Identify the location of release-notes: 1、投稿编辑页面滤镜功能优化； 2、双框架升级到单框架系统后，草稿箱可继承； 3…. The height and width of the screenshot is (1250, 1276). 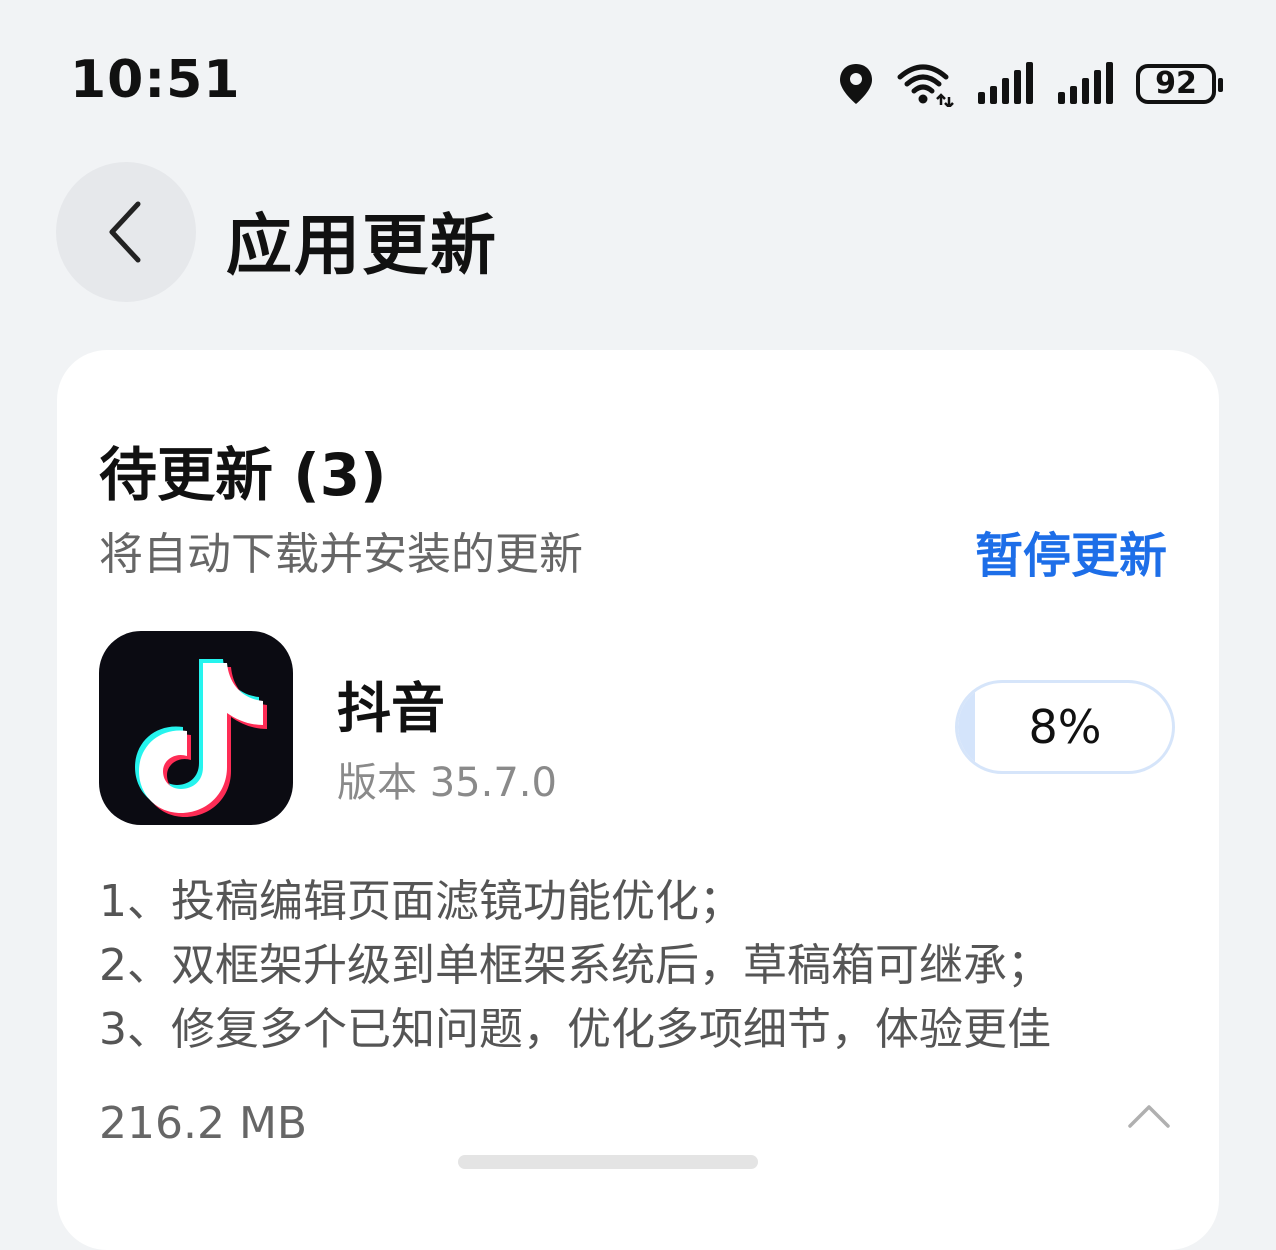
(644, 966).